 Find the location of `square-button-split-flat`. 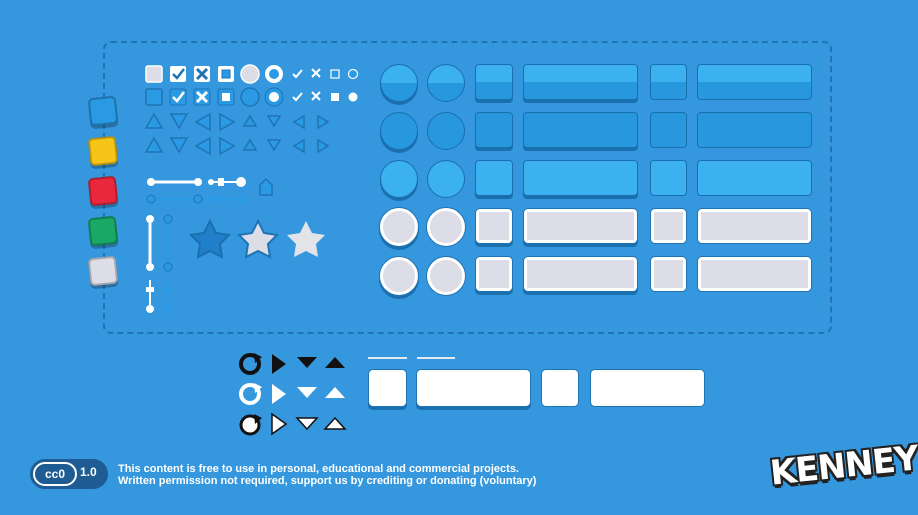

square-button-split-flat is located at coordinates (668, 82).